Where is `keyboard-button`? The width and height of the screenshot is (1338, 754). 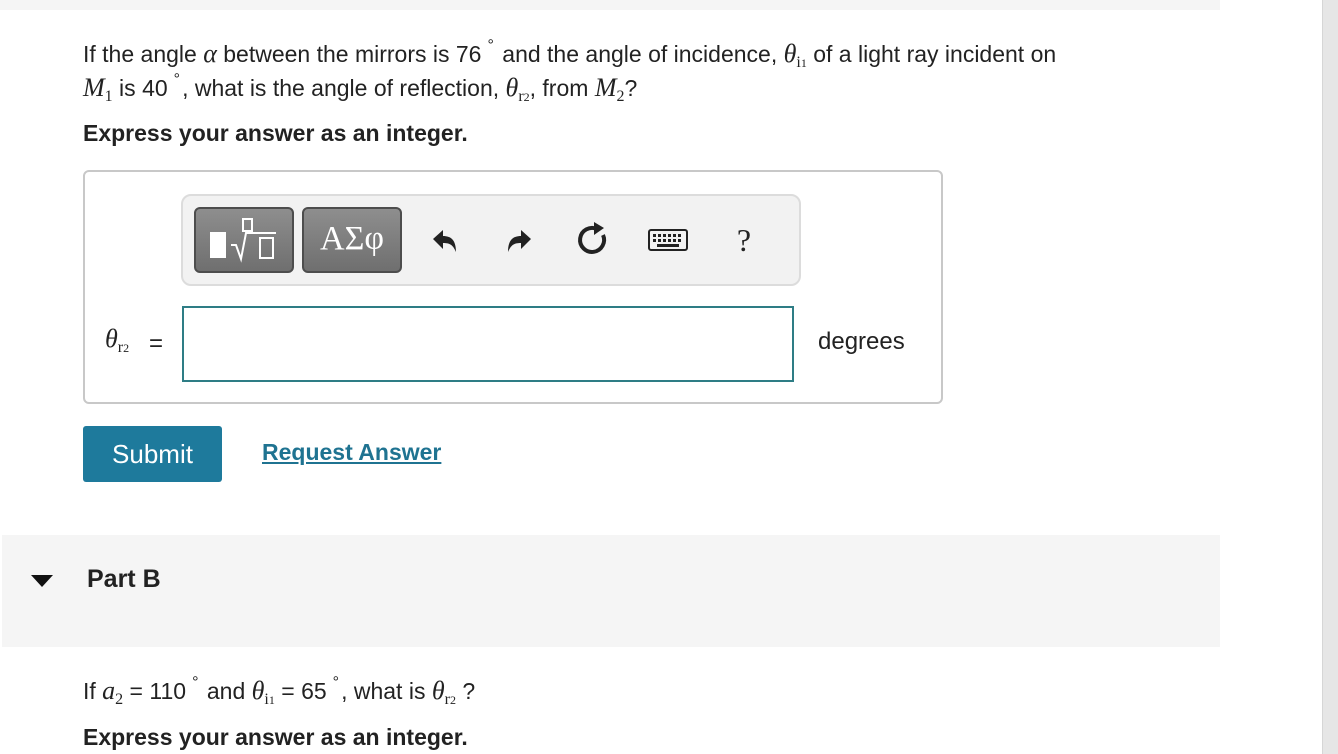
keyboard-button is located at coordinates (668, 240).